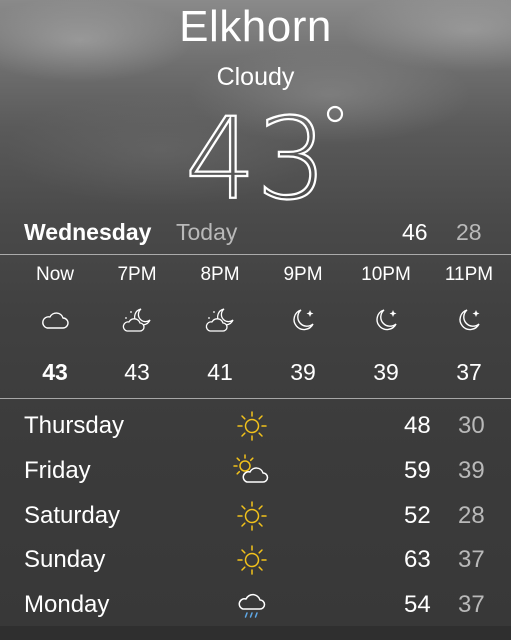  What do you see at coordinates (417, 425) in the screenshot?
I see `daily-high: 48` at bounding box center [417, 425].